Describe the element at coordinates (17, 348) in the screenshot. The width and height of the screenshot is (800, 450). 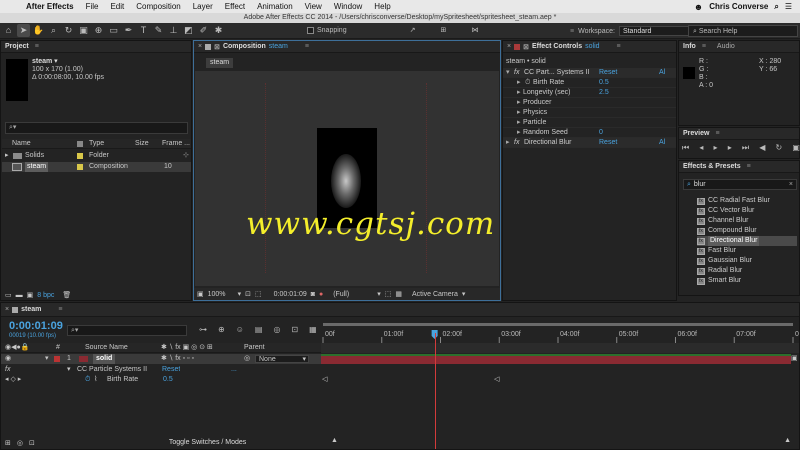
I see `av-features-icon: ◉◀●🔒` at that location.